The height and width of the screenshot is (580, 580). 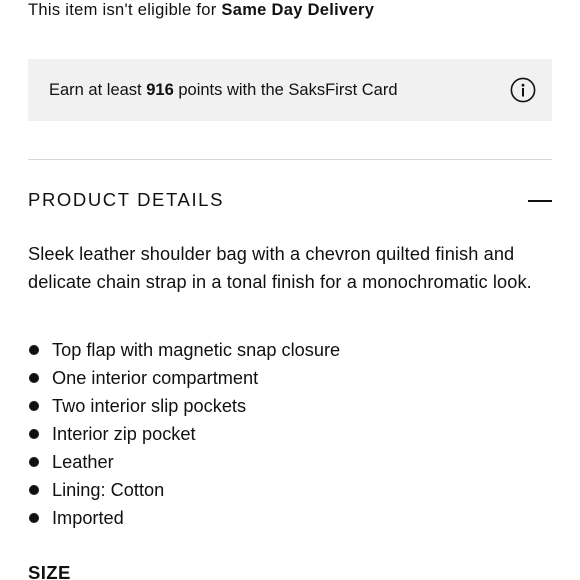 I want to click on rewards-prefix: Earn at least, so click(x=98, y=89).